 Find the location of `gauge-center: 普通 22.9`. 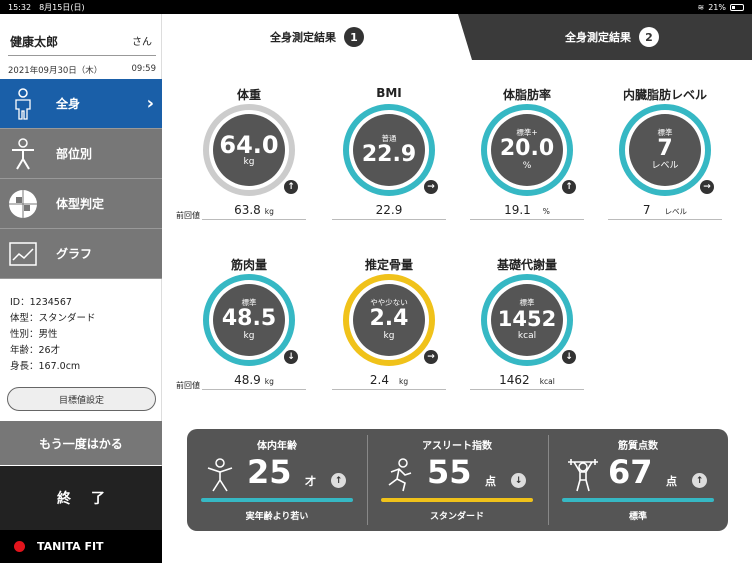

gauge-center: 普通 22.9 is located at coordinates (389, 150).